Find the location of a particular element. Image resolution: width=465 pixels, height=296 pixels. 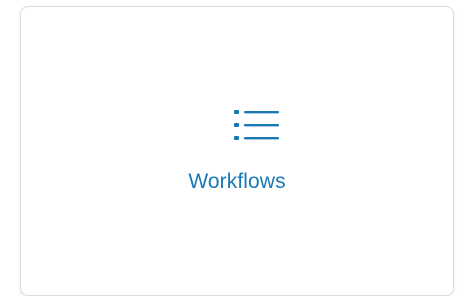

list-icon is located at coordinates (257, 125).